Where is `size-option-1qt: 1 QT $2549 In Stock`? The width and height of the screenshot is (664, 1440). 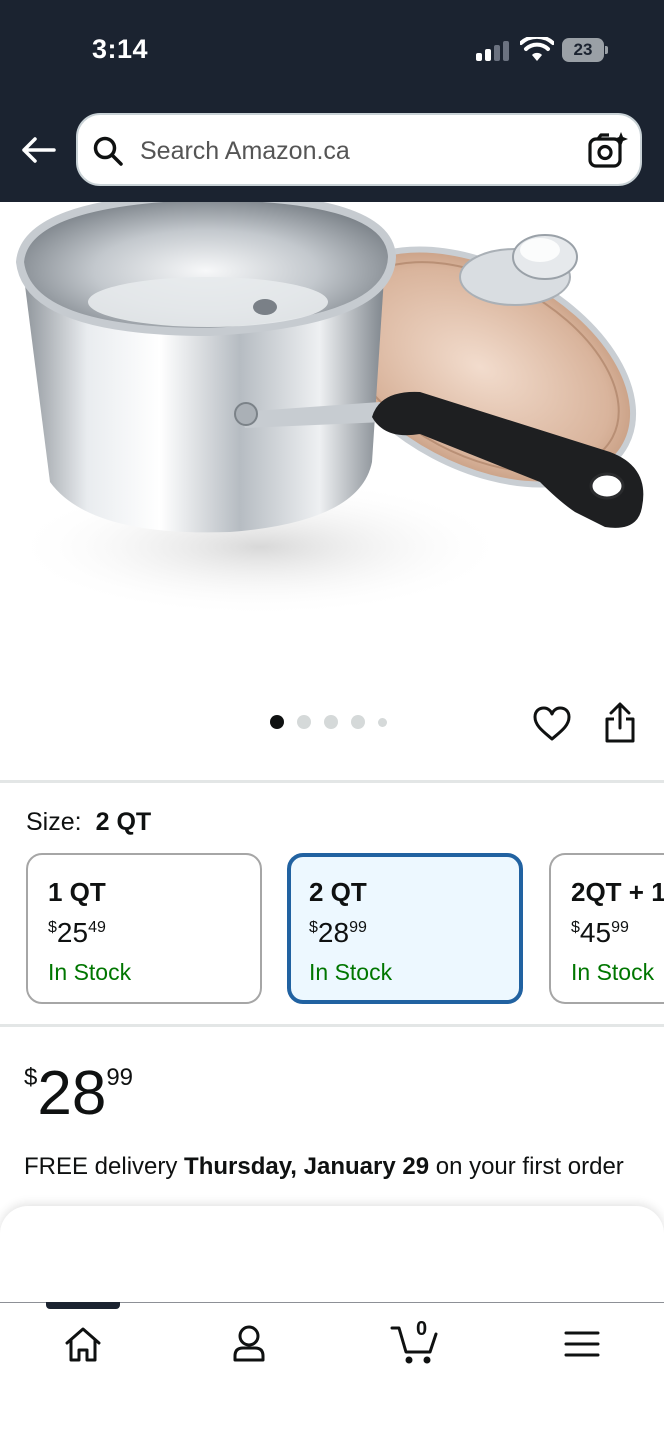
size-option-1qt: 1 QT $2549 In Stock is located at coordinates (144, 928).